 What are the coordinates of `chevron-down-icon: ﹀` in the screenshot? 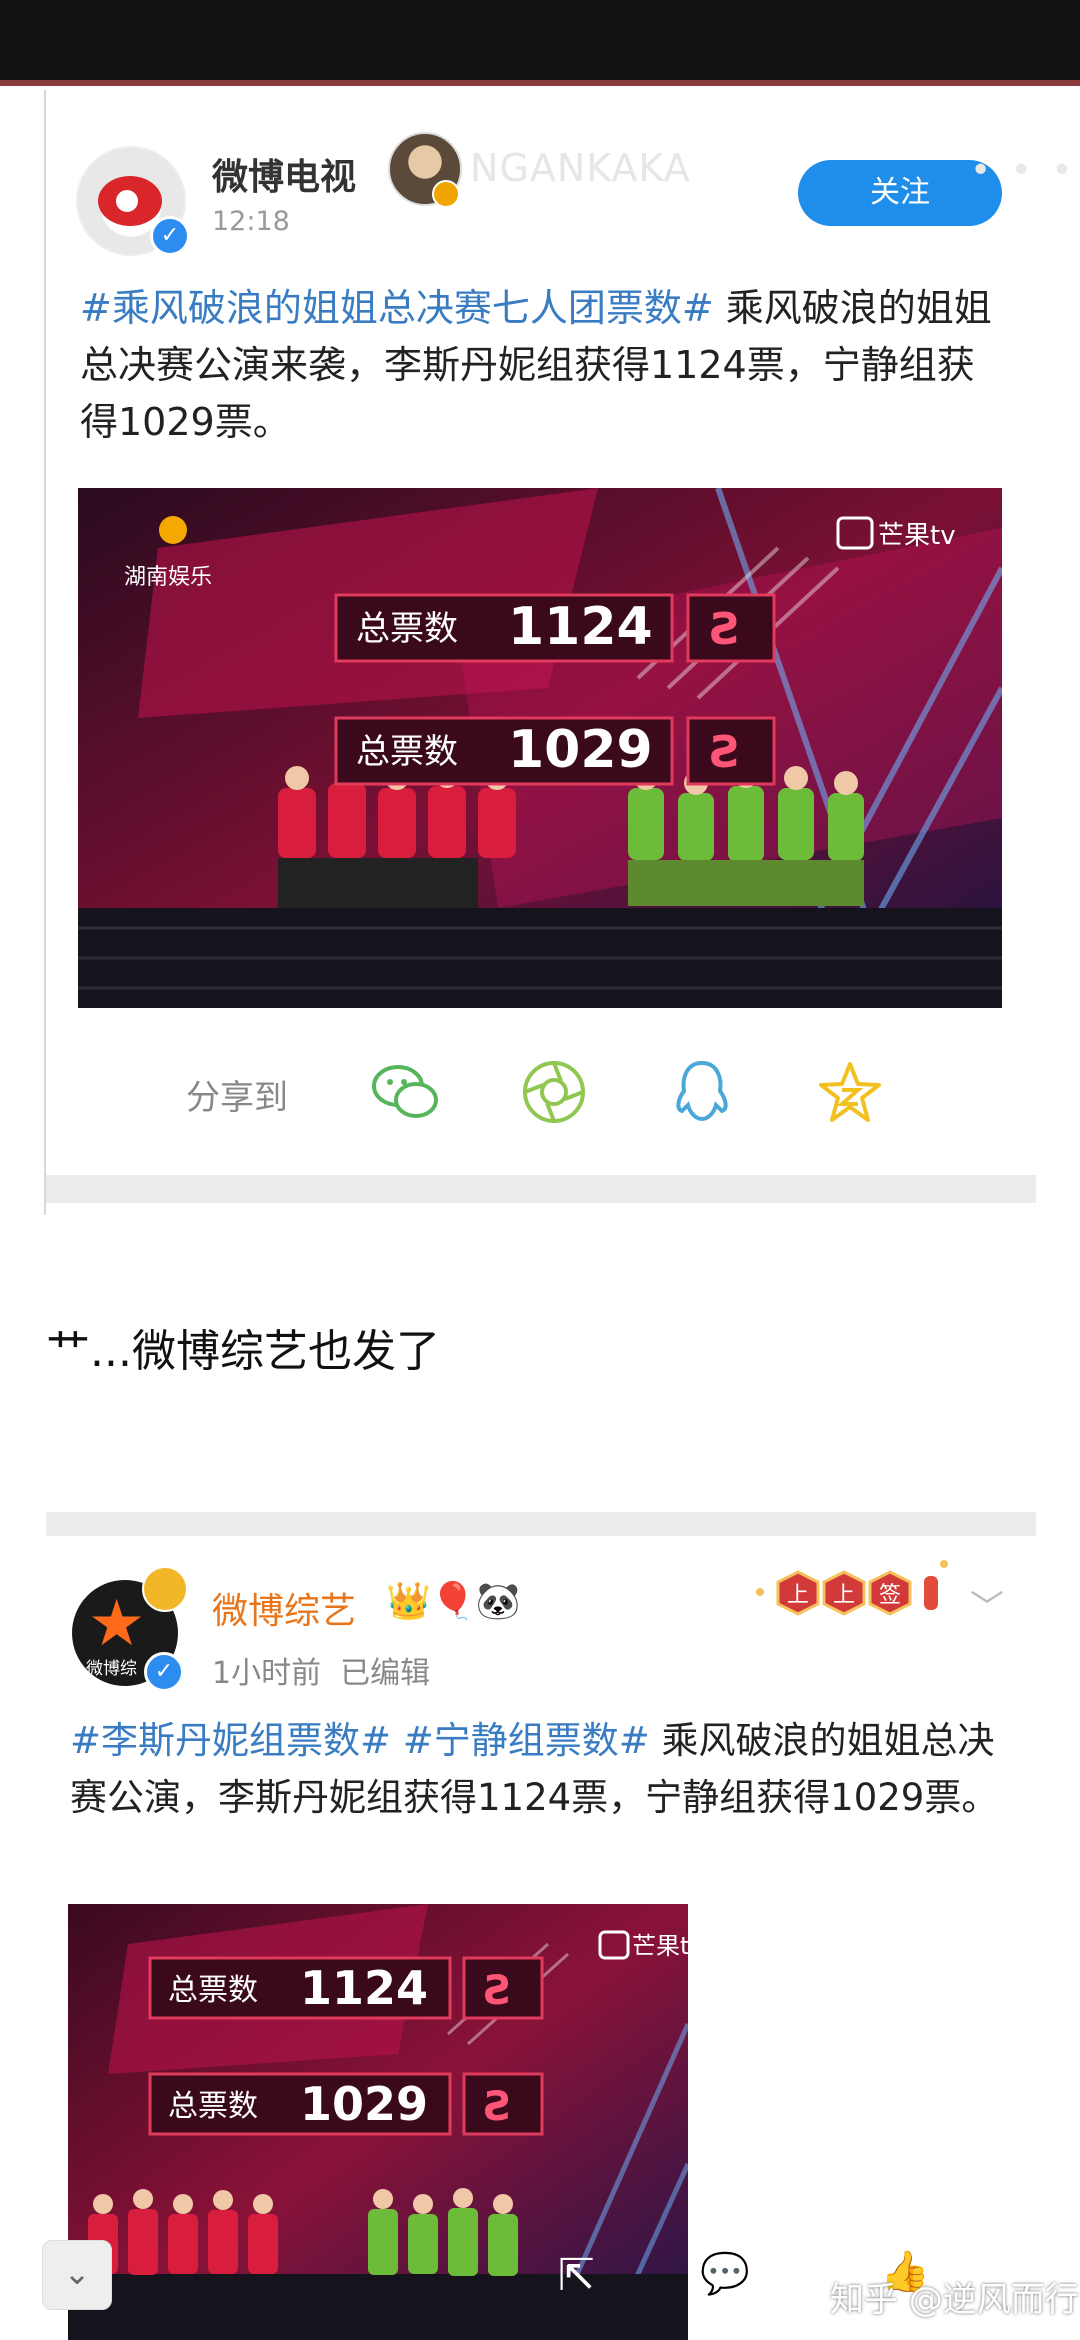 It's located at (987, 1604).